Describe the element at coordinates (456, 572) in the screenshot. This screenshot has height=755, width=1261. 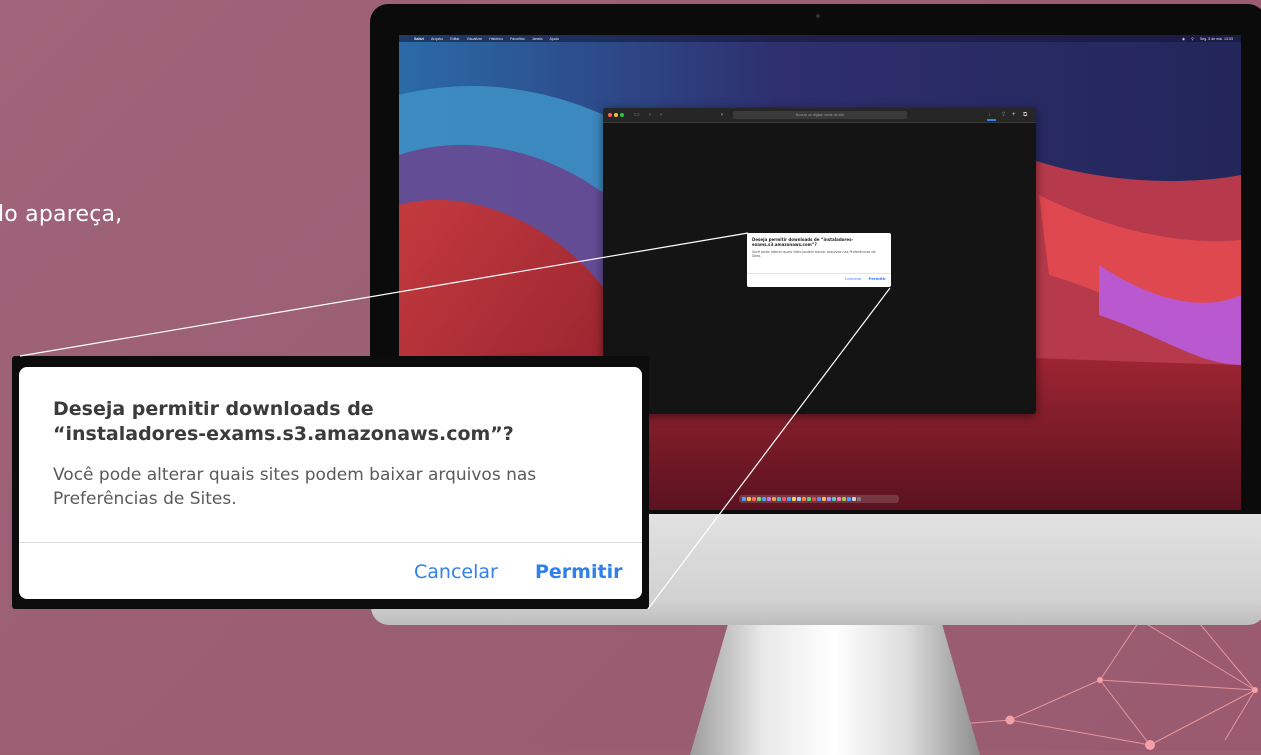
I see `cancel-button: Cancelar` at that location.